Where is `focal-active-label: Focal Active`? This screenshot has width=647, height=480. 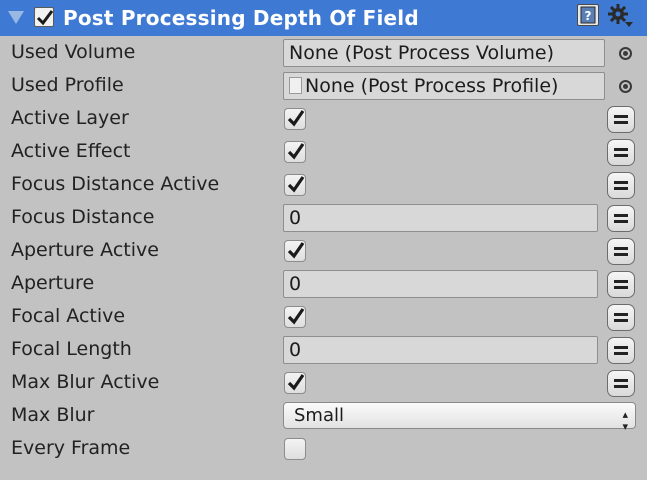 focal-active-label: Focal Active is located at coordinates (68, 316).